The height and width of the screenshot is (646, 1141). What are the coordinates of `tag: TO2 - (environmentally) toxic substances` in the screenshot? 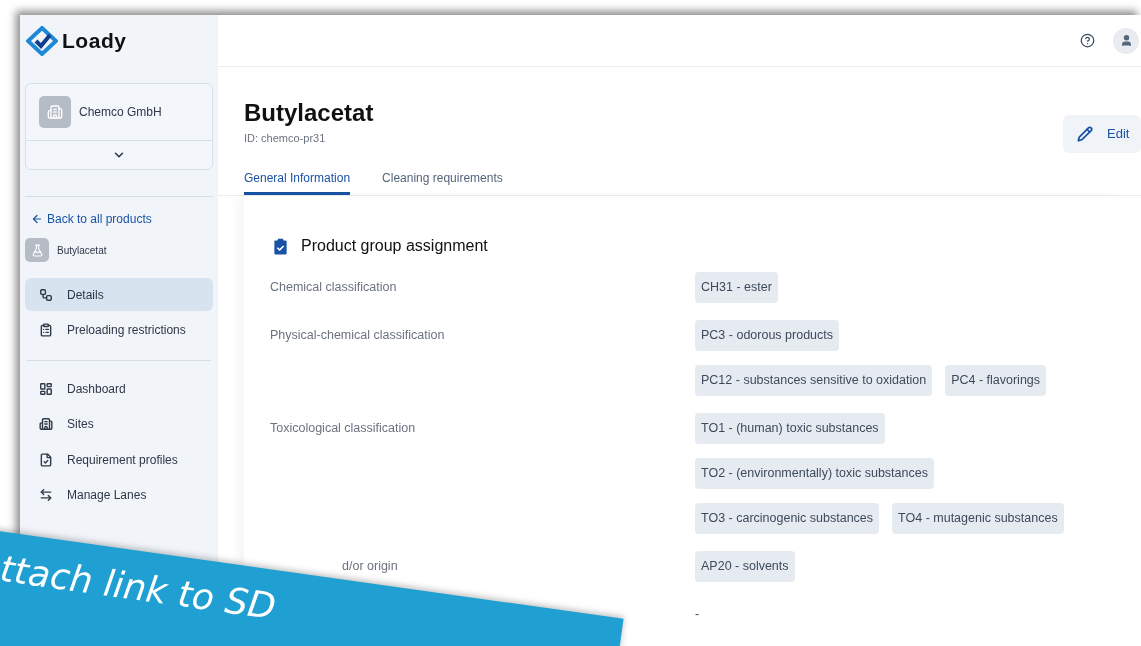 It's located at (814, 473).